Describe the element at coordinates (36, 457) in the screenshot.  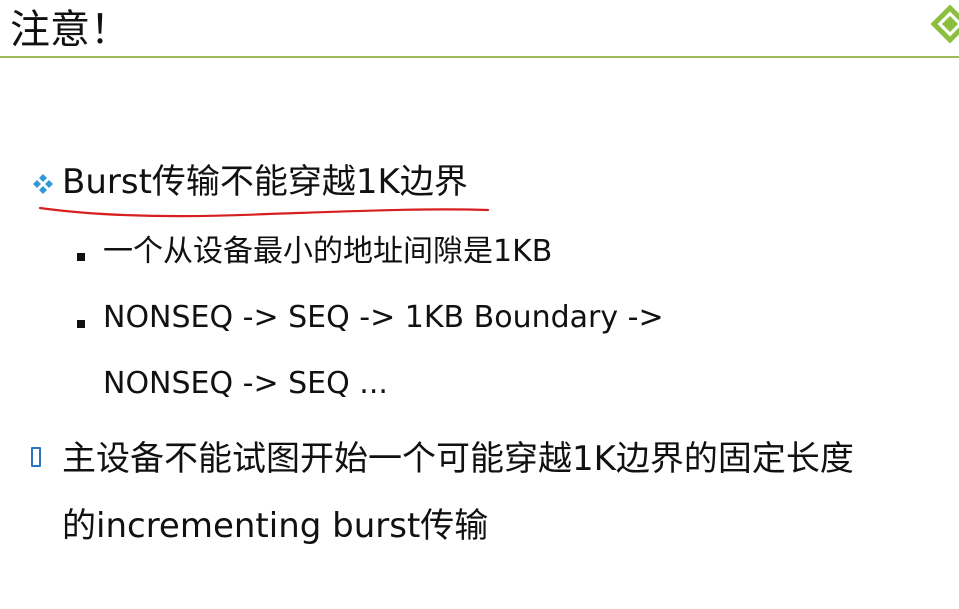
I see `box-bullet-icon` at that location.